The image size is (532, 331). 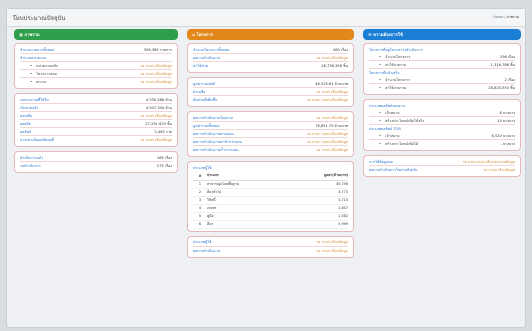 What do you see at coordinates (317, 224) in the screenshot?
I see `row-value: 5,999` at bounding box center [317, 224].